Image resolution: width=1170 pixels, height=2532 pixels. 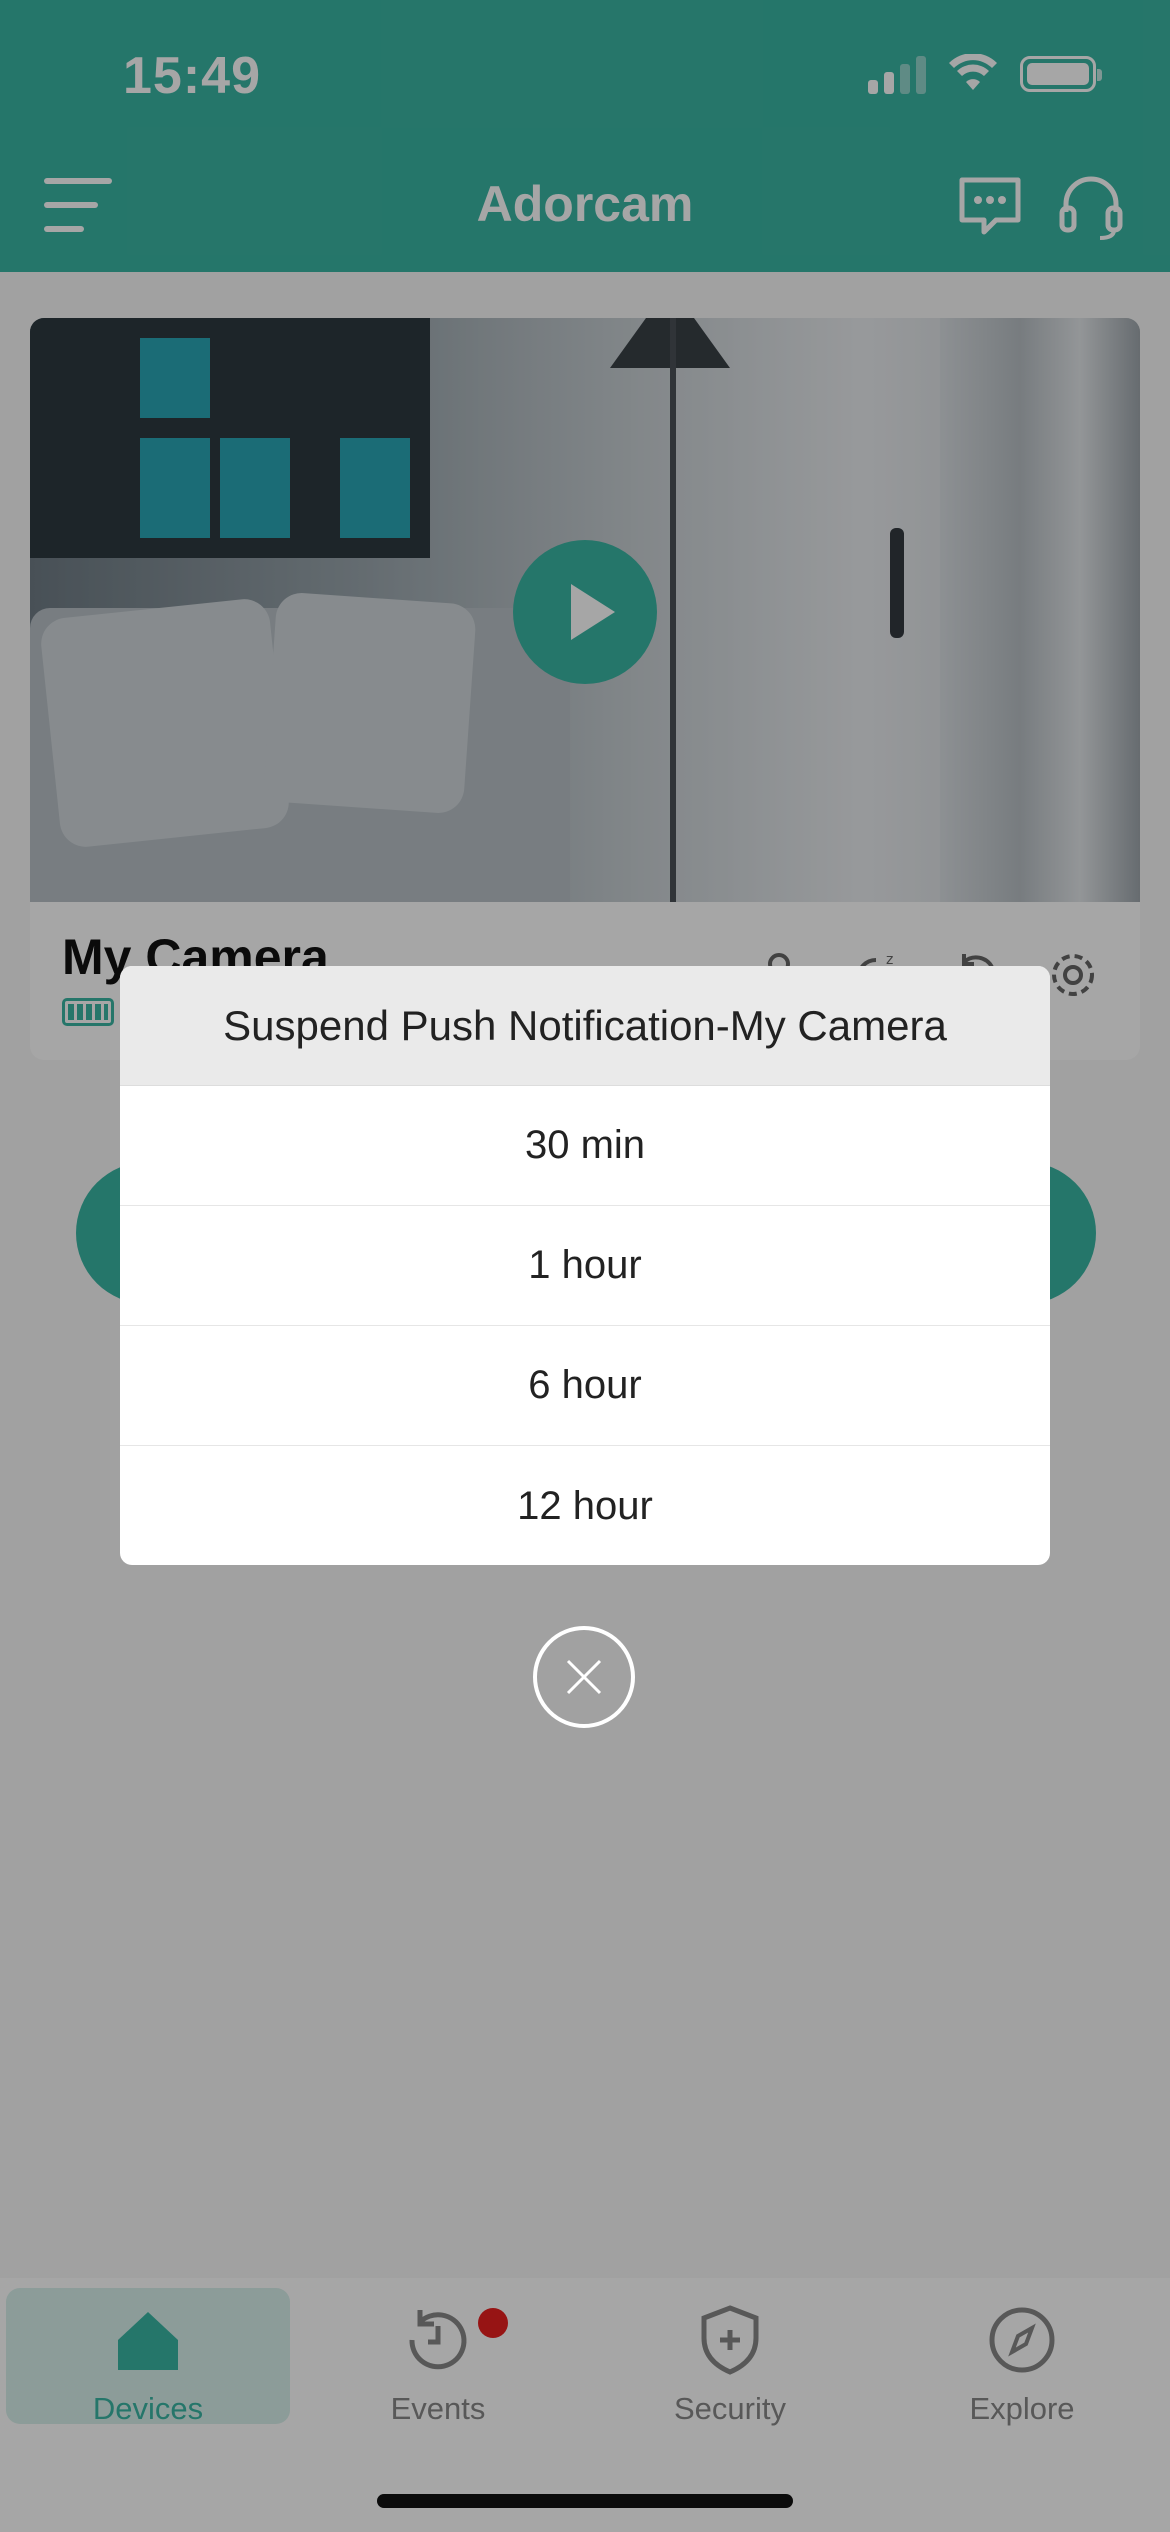 What do you see at coordinates (585, 1505) in the screenshot?
I see `option-12-hour: 12 hour` at bounding box center [585, 1505].